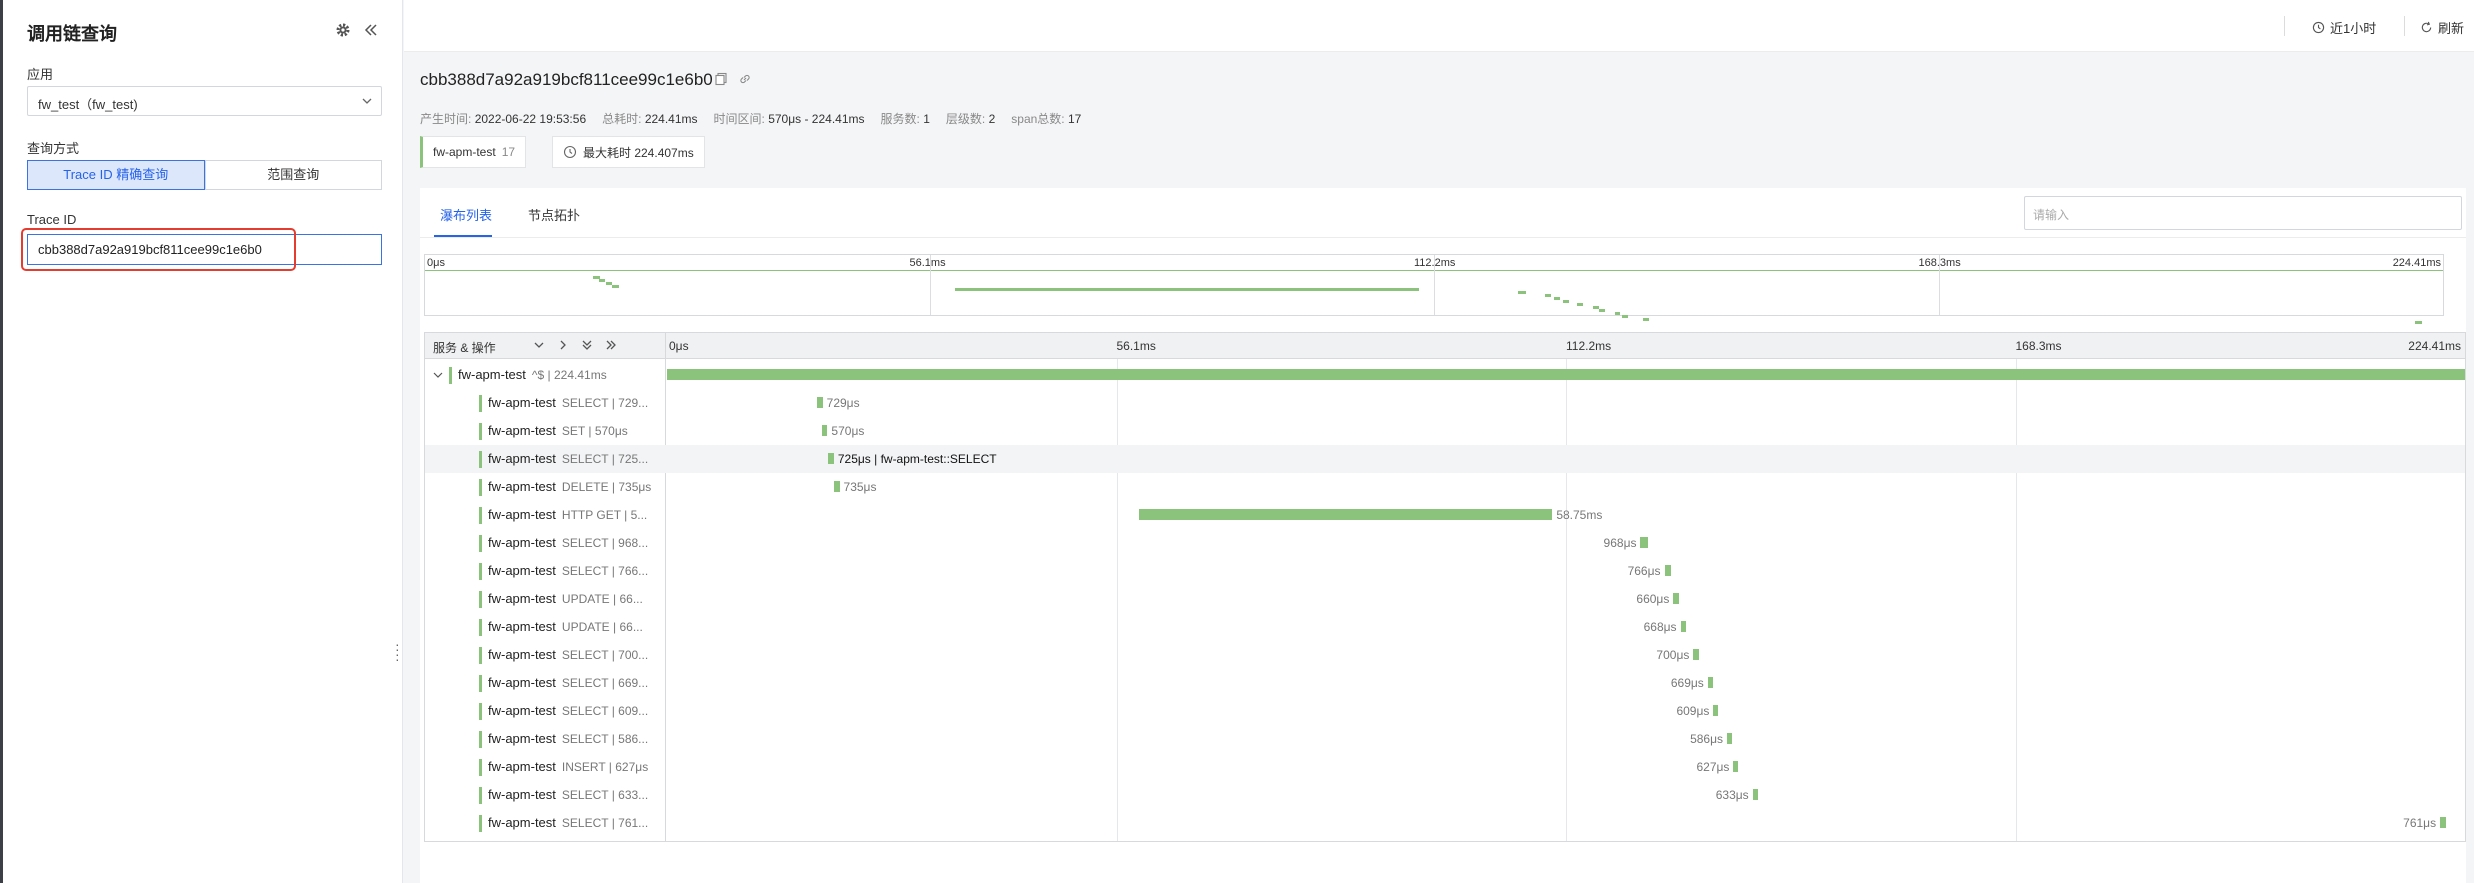  Describe the element at coordinates (473, 152) in the screenshot. I see `service-chip: fw-apm-test 17` at that location.